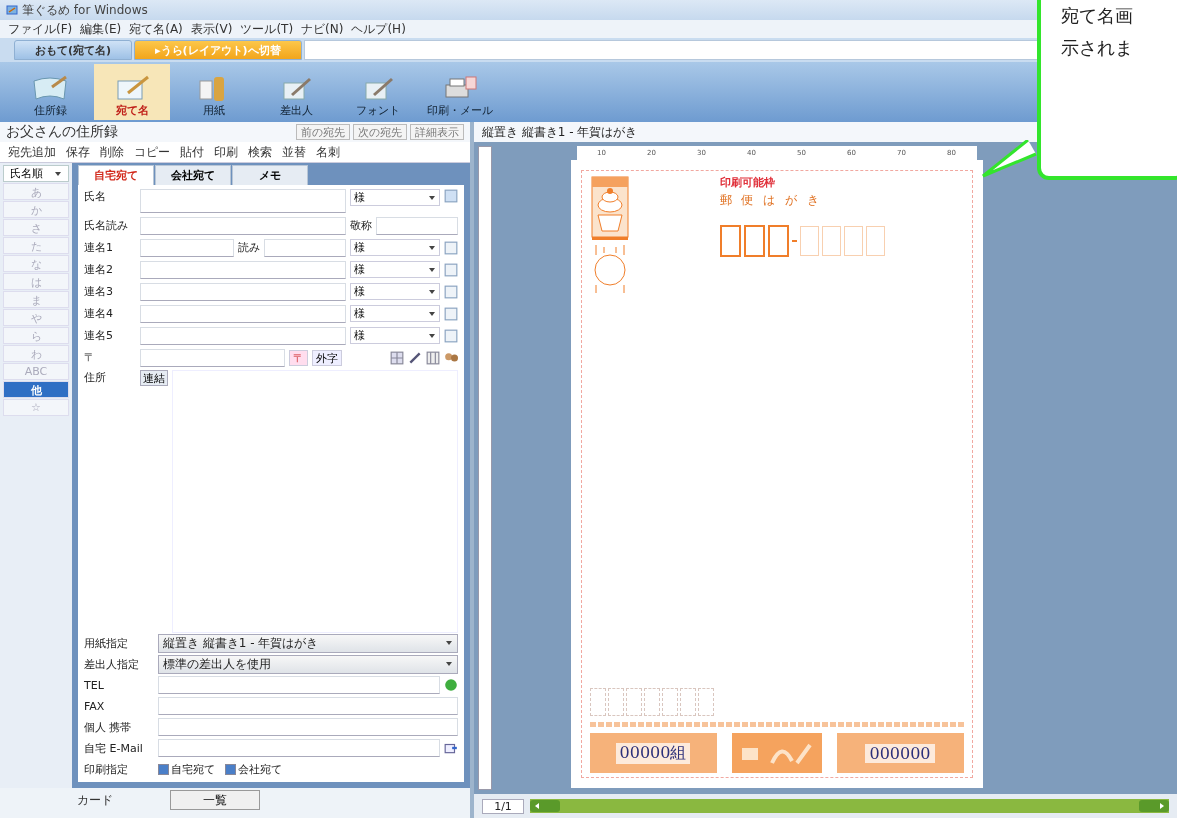  I want to click on toolbar-button: 印刷・メール, so click(460, 92).